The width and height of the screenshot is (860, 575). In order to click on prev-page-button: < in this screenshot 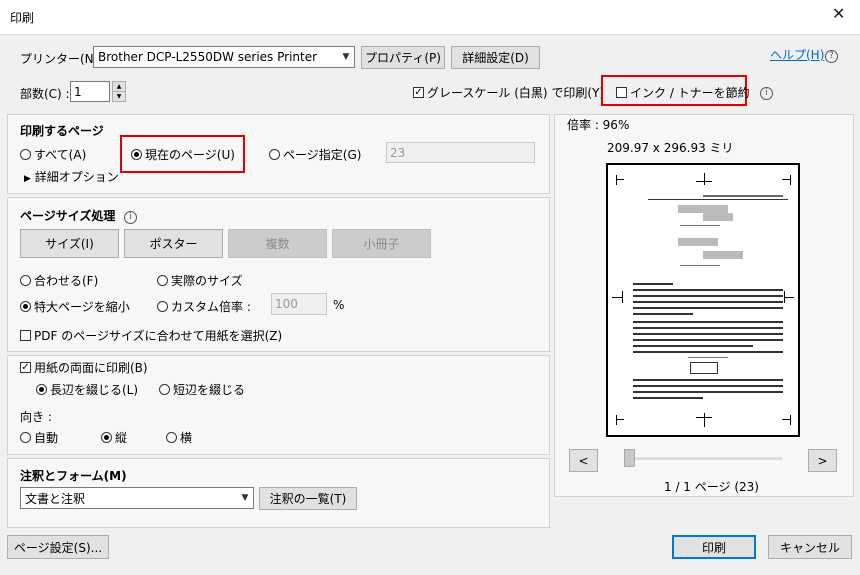, I will do `click(583, 460)`.